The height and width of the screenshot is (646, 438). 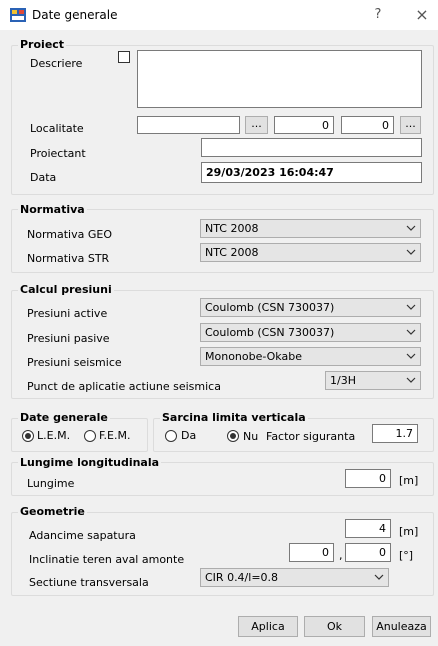 I want to click on presiuni-seismice-select: Mononobe-Okabe, so click(x=310, y=356).